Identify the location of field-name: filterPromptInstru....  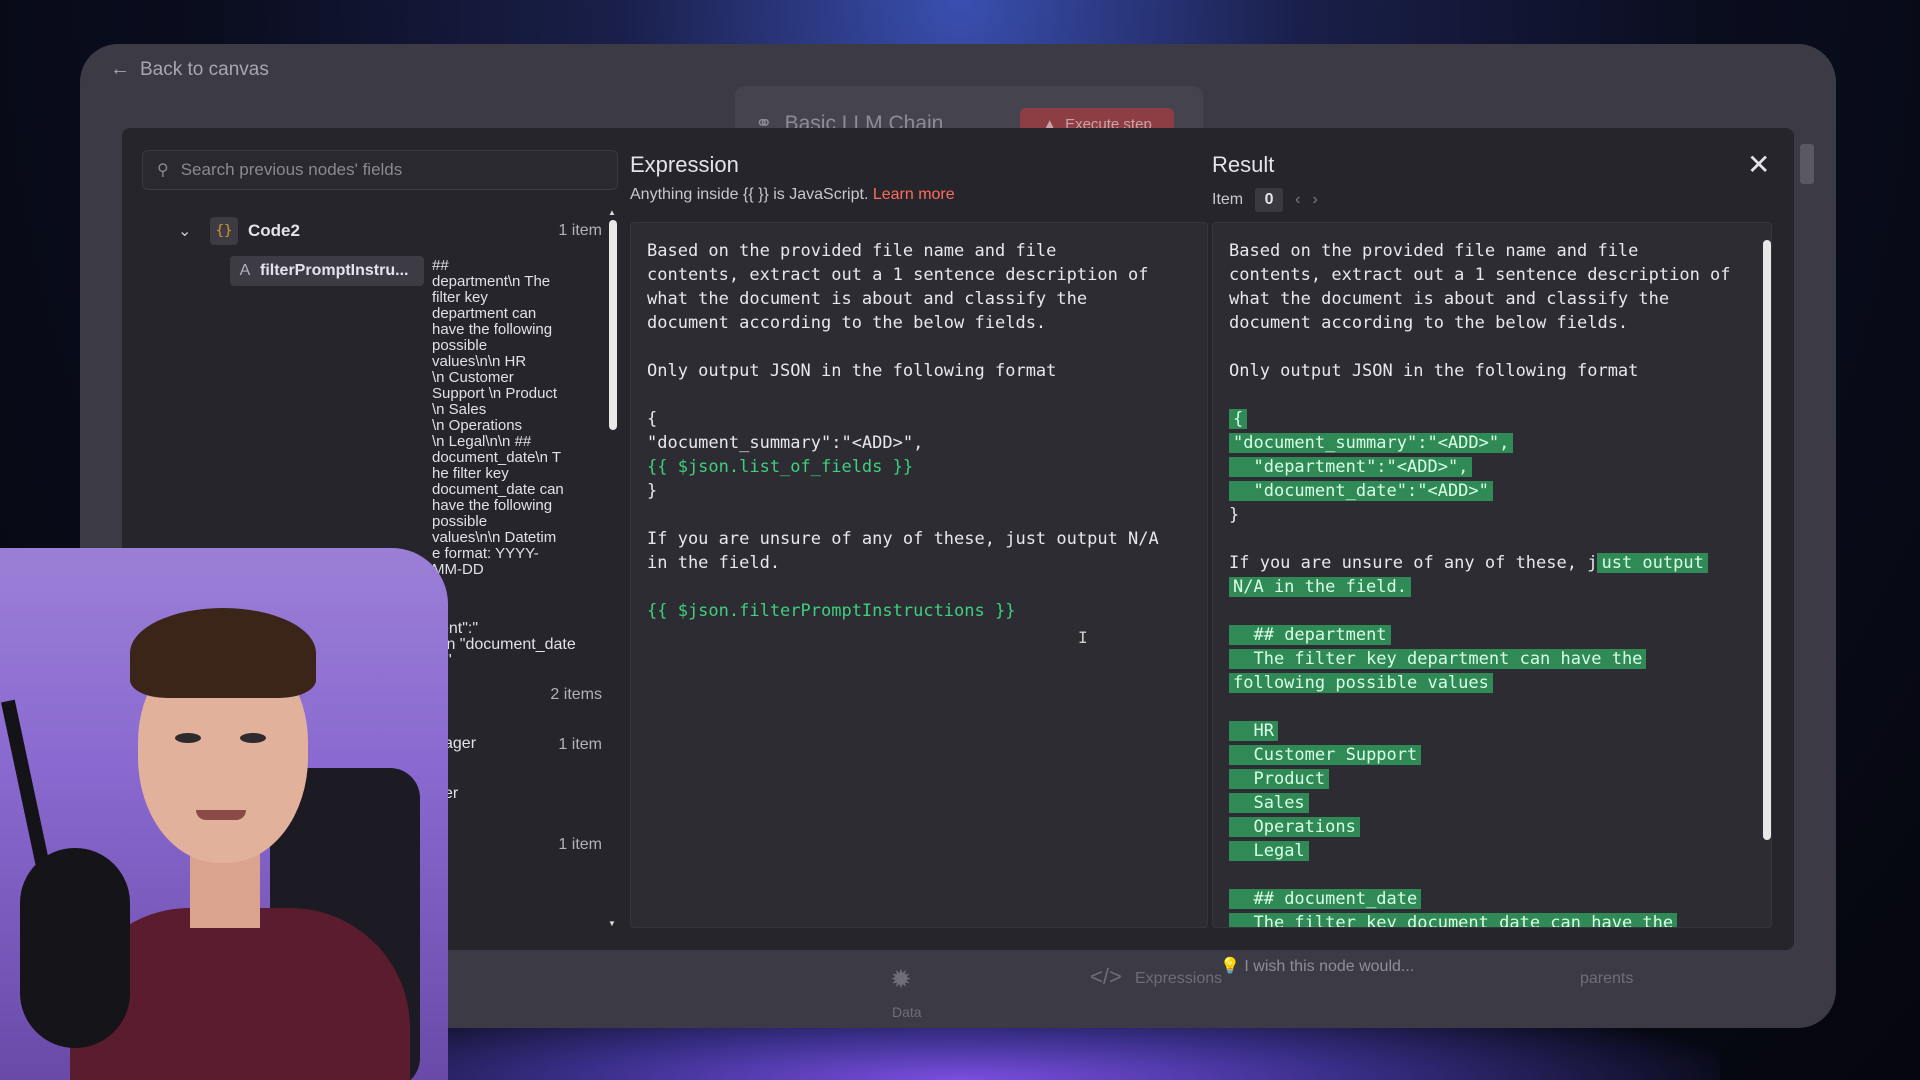
(334, 270).